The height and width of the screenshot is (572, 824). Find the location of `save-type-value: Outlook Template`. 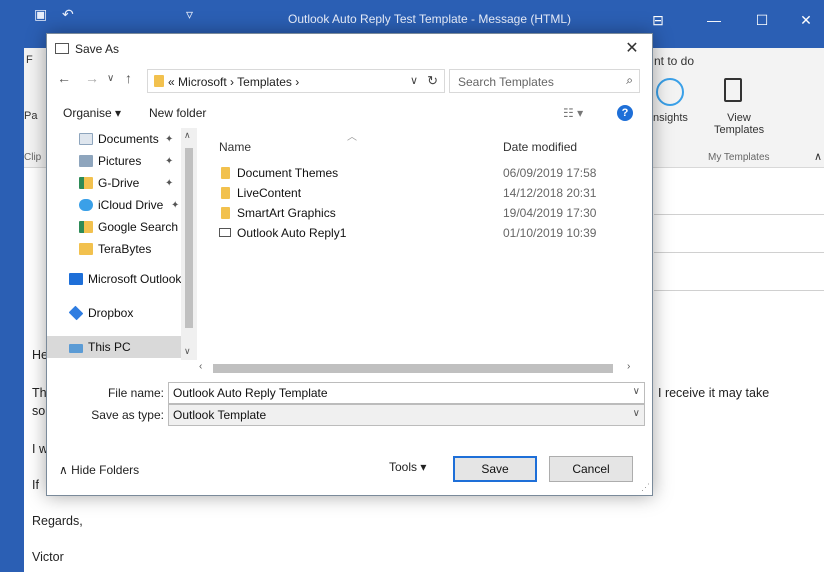

save-type-value: Outlook Template is located at coordinates (219, 415).